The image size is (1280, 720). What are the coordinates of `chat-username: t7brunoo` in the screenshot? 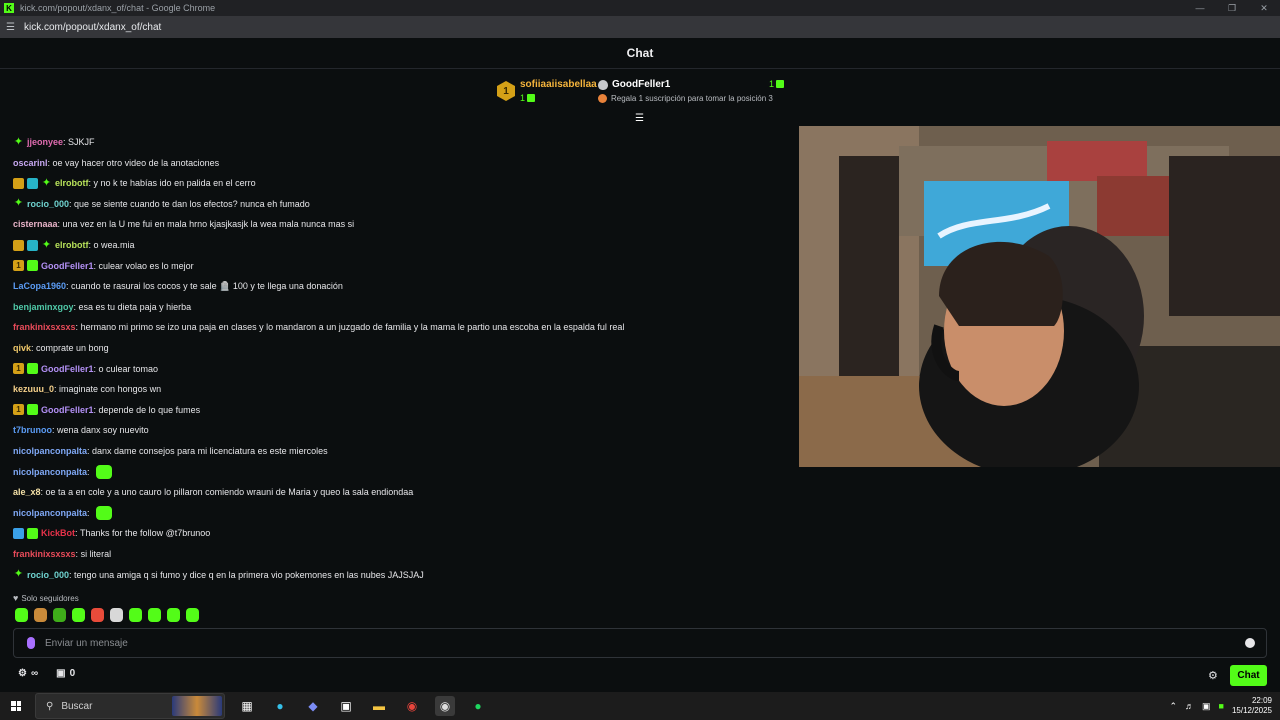 It's located at (32, 430).